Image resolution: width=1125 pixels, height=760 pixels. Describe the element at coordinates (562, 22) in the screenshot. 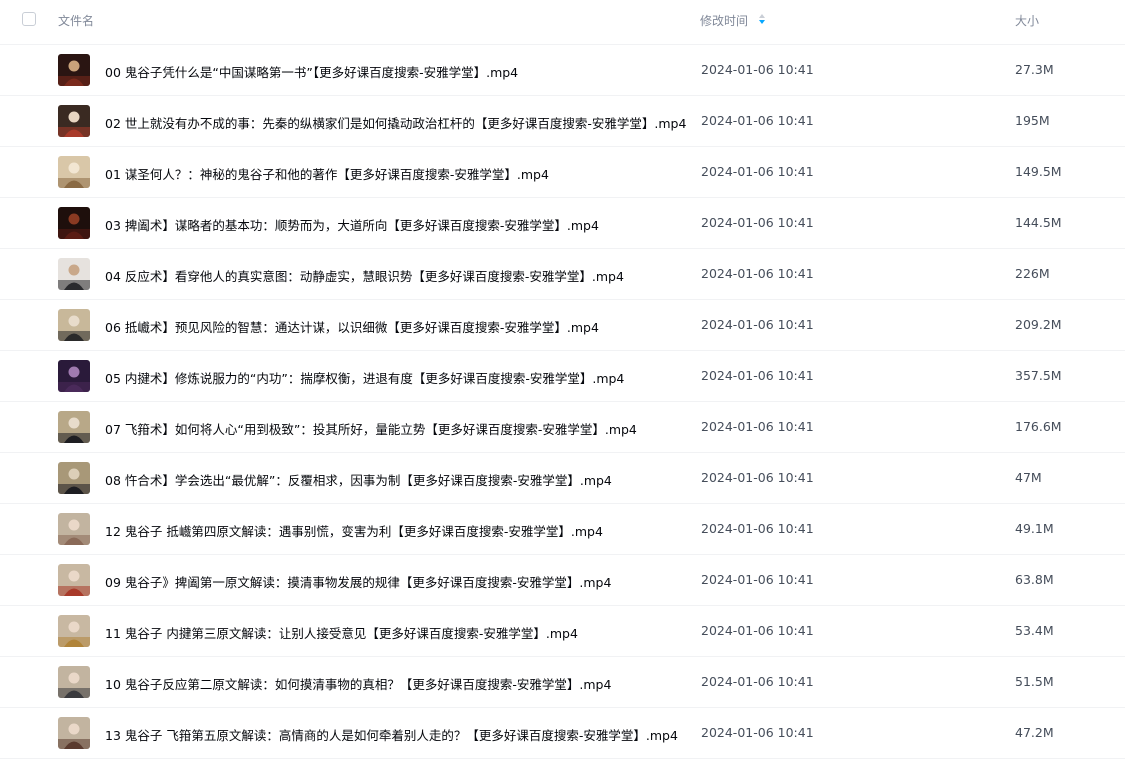

I see `file-list-header: 文件名 修改时间 大小` at that location.